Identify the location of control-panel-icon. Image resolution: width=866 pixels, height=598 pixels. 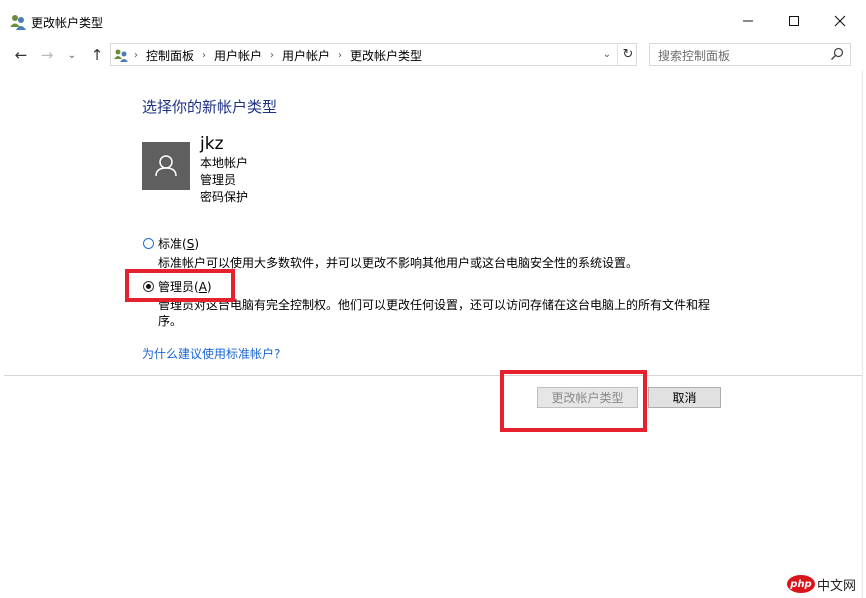
(121, 55).